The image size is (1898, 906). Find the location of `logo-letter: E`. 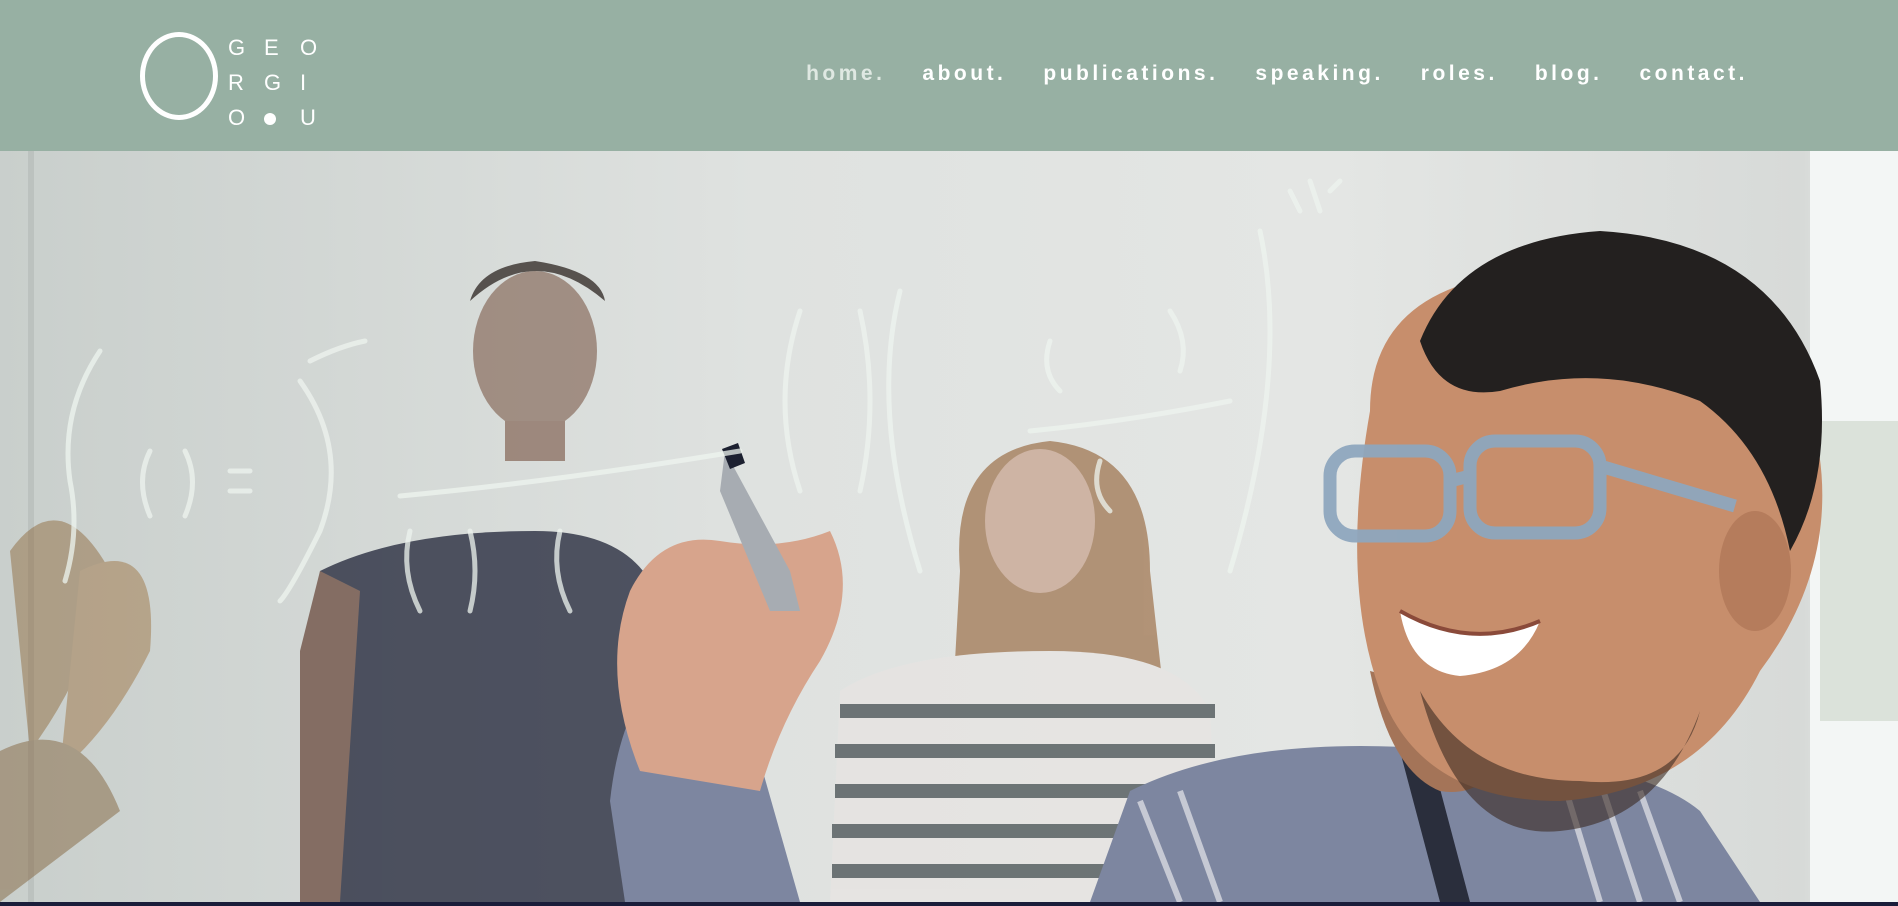

logo-letter: E is located at coordinates (272, 47).